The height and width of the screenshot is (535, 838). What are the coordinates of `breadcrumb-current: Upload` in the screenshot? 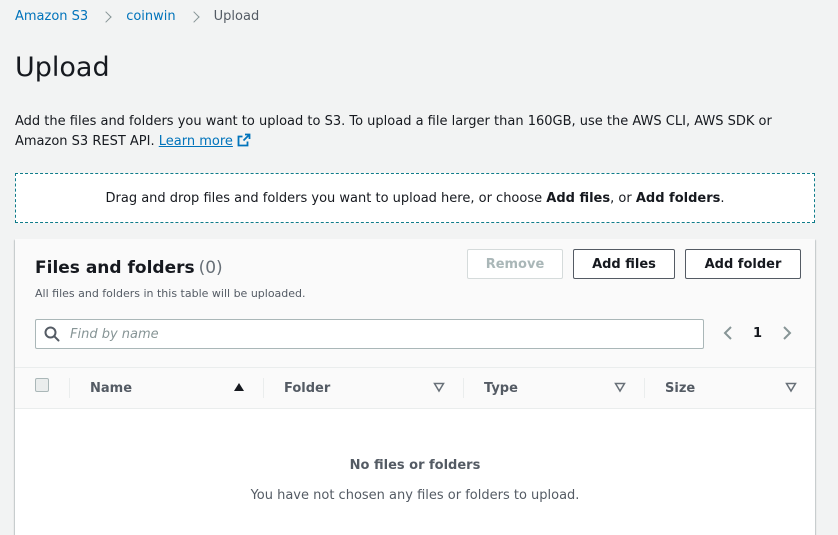 It's located at (236, 16).